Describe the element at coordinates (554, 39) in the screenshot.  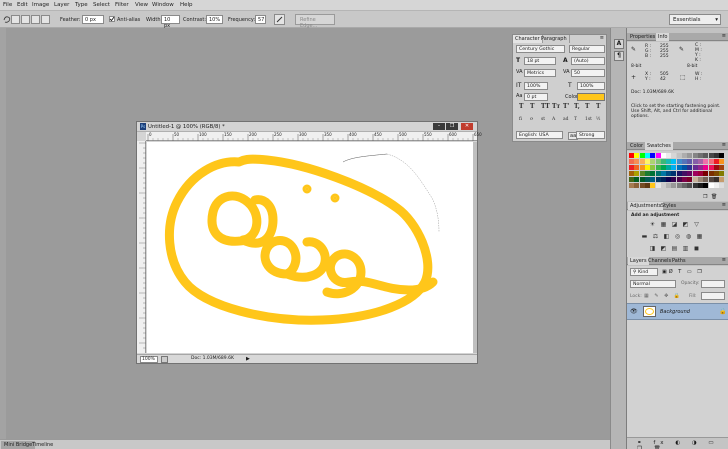
I see `tab-paragraph: Paragraph` at that location.